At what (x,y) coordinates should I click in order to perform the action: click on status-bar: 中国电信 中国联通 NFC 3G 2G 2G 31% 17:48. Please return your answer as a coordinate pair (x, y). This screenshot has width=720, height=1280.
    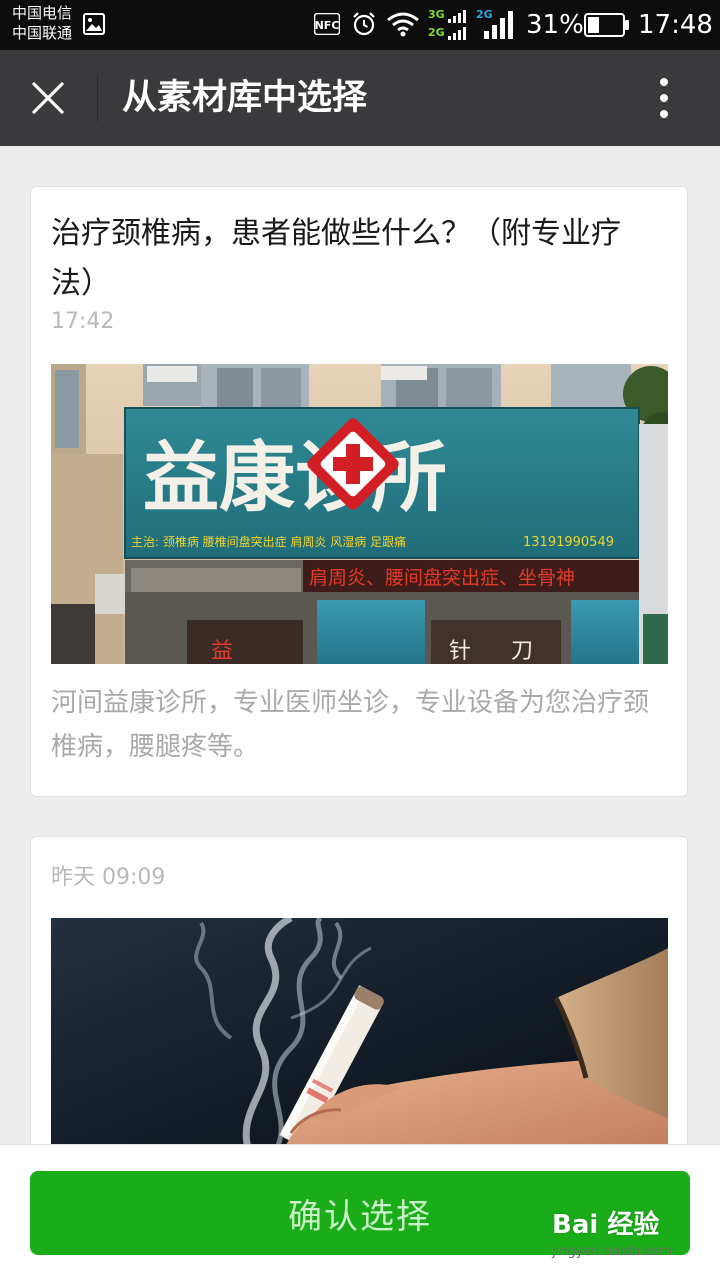
    Looking at the image, I should click on (360, 25).